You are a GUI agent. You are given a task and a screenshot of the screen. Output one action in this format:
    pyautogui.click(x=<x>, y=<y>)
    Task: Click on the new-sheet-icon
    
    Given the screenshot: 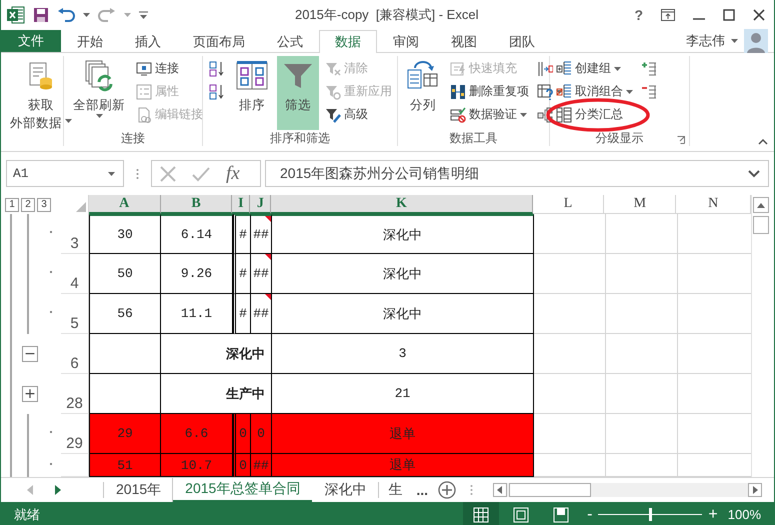 What is the action you would take?
    pyautogui.click(x=447, y=490)
    